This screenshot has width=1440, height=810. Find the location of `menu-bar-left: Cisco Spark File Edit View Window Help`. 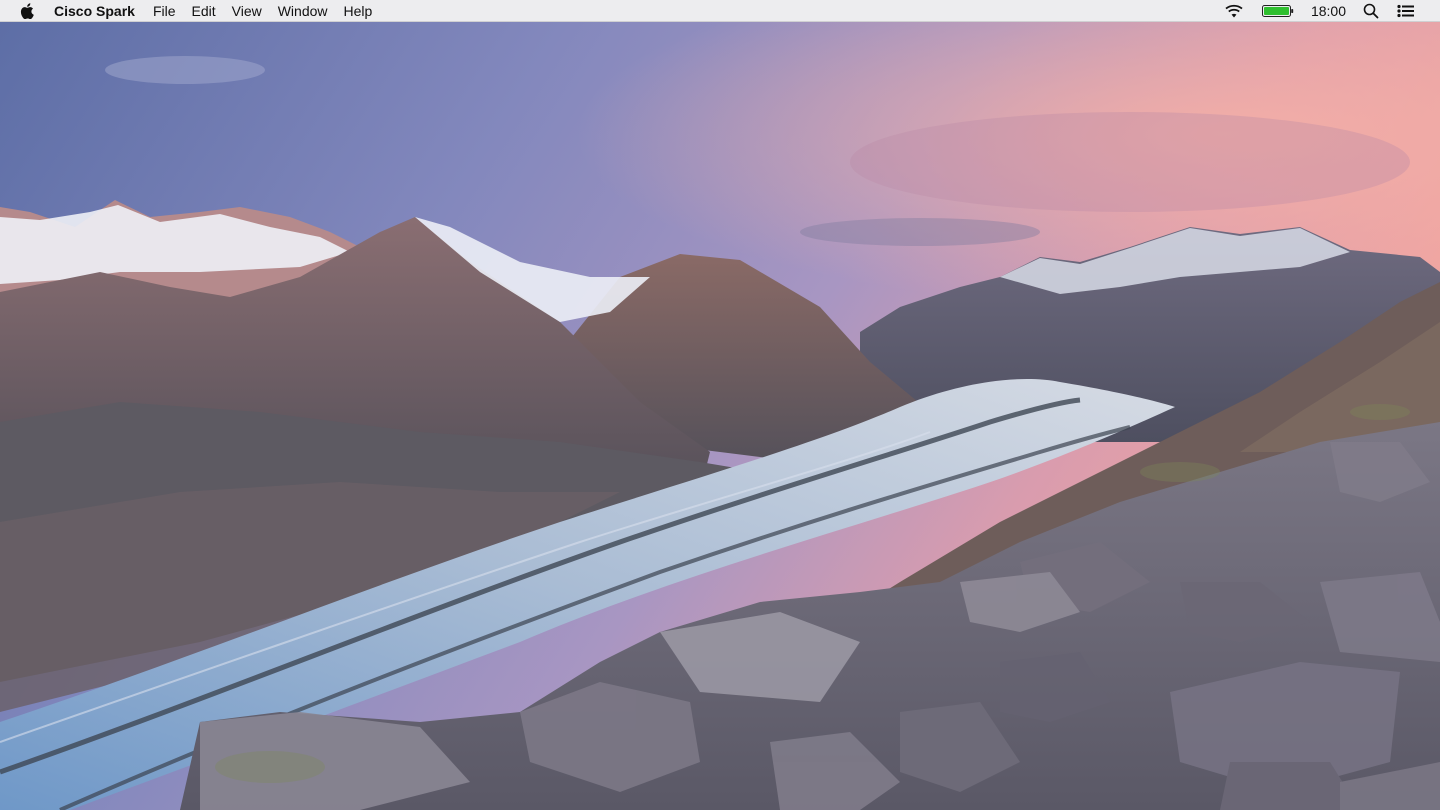

menu-bar-left: Cisco Spark File Edit View Window Help is located at coordinates (190, 11).